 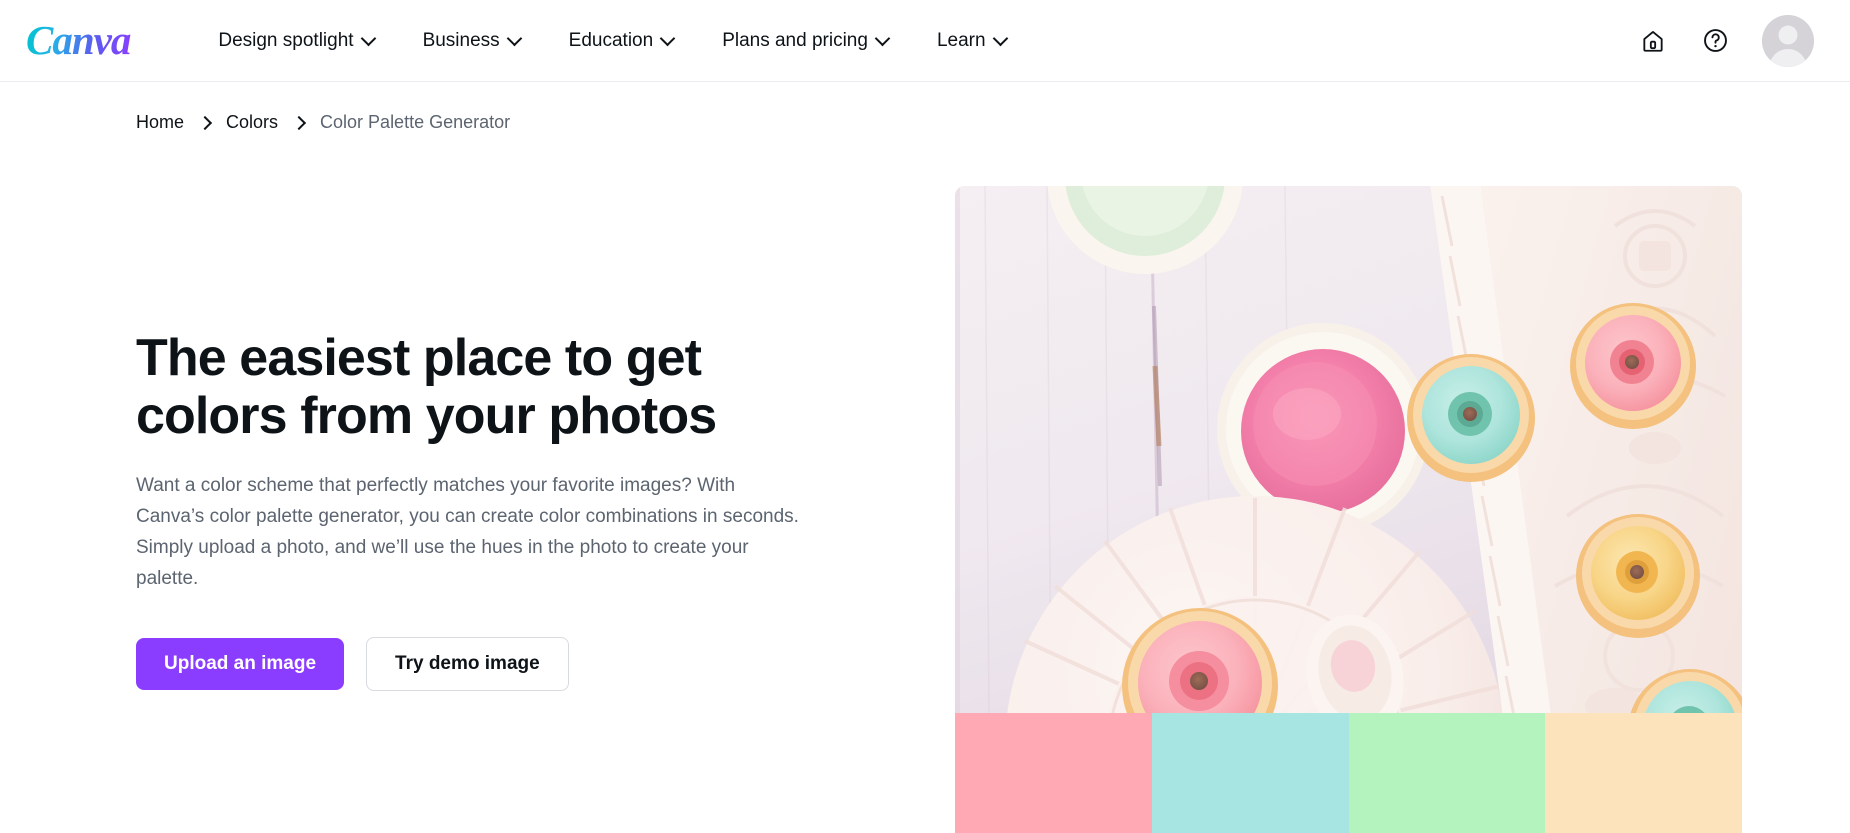 I want to click on swatch-pink, so click(x=1053, y=773).